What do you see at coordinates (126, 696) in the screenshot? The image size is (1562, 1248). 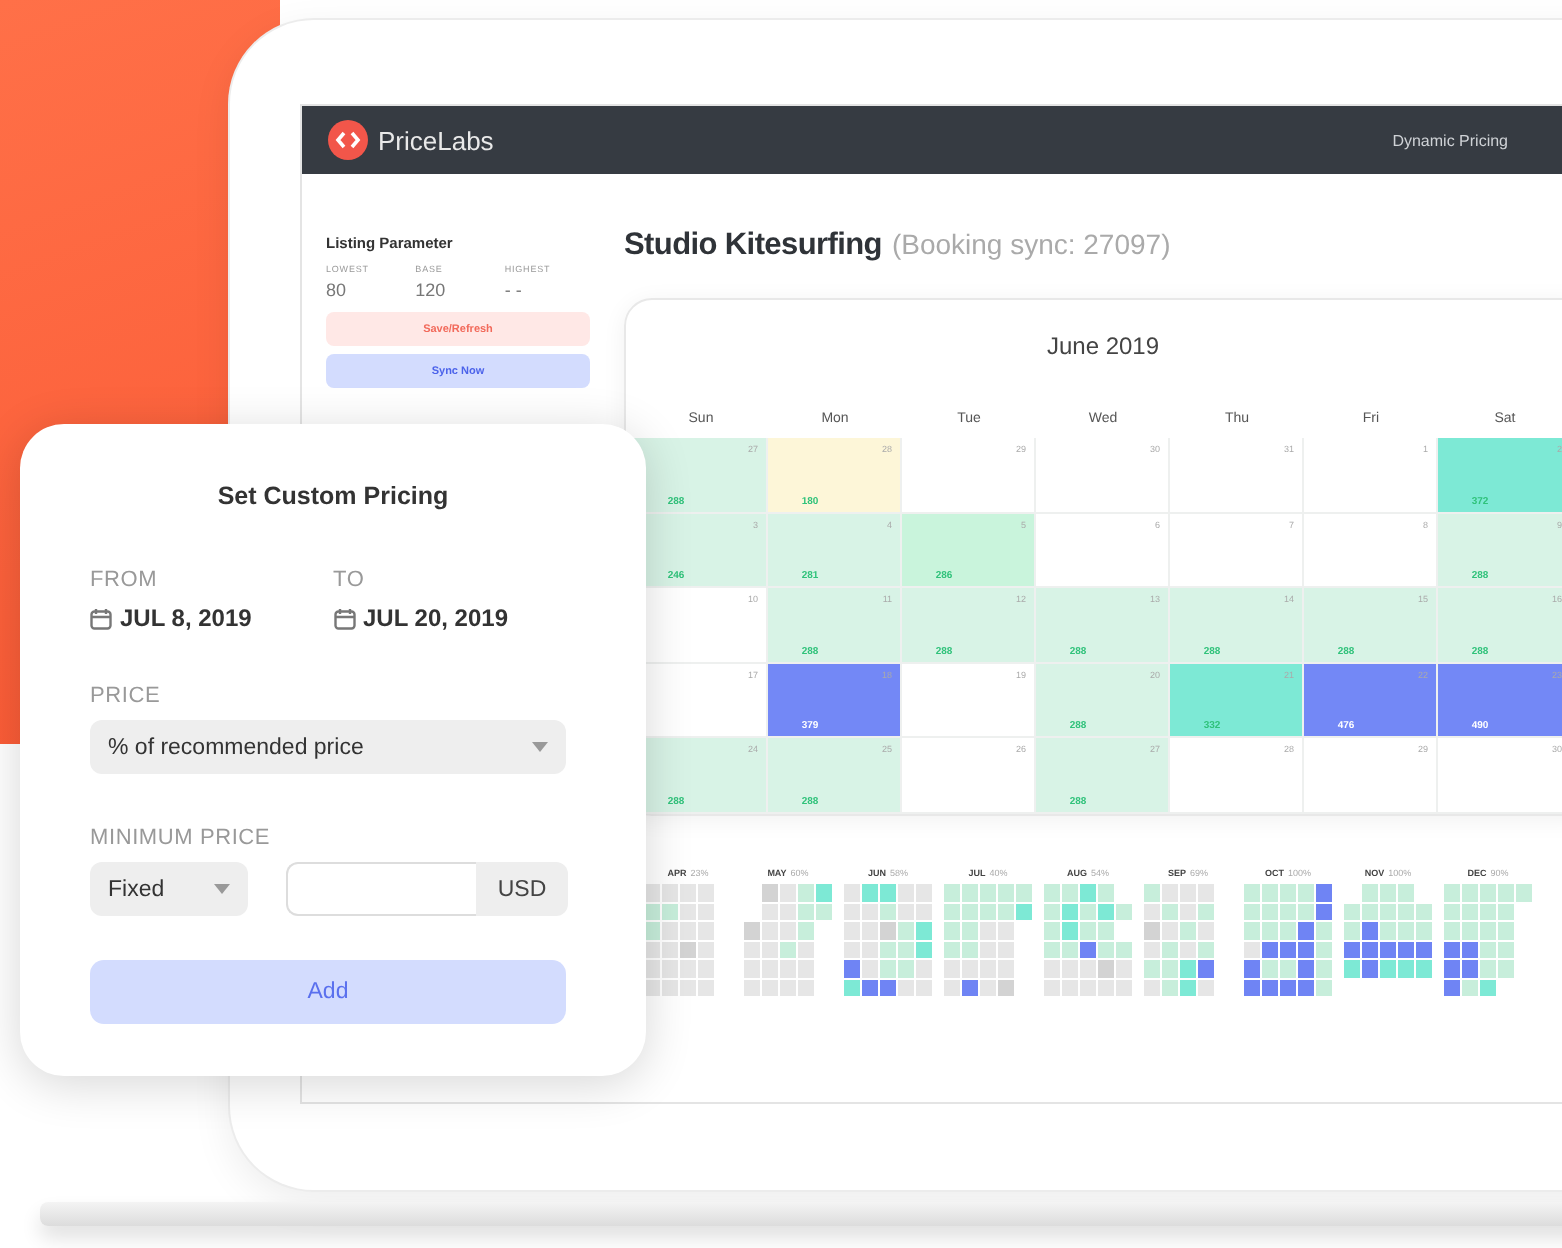 I see `field-label: PRICE` at bounding box center [126, 696].